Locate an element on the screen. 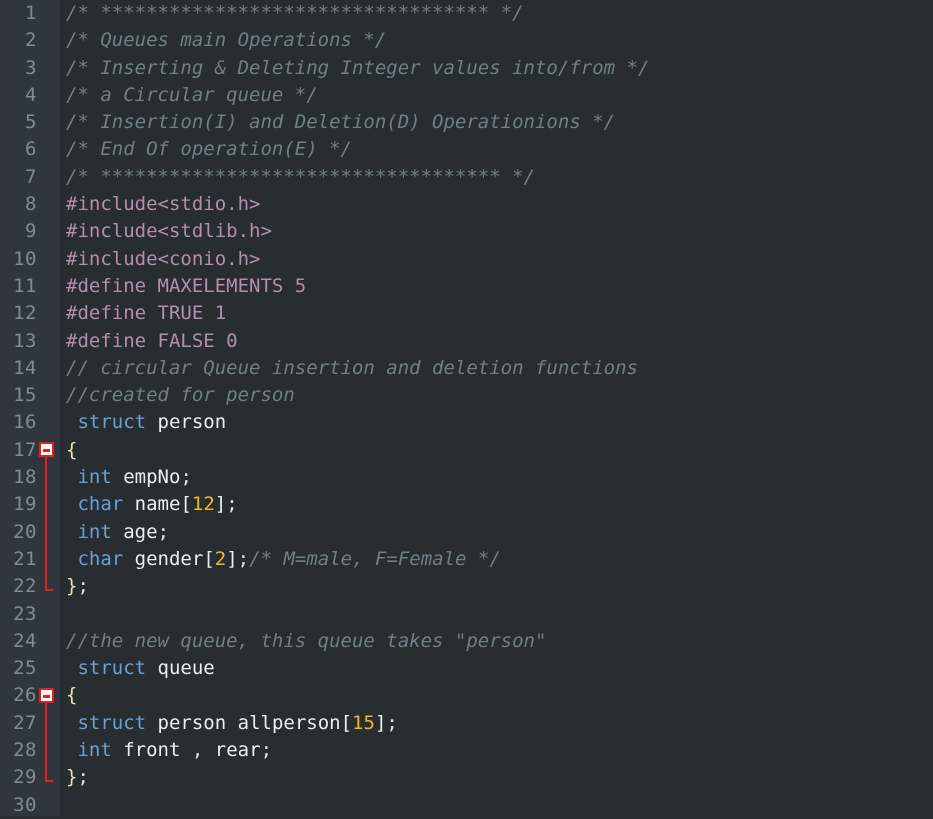 This screenshot has width=933, height=819. line-number-9: 9 is located at coordinates (30, 231).